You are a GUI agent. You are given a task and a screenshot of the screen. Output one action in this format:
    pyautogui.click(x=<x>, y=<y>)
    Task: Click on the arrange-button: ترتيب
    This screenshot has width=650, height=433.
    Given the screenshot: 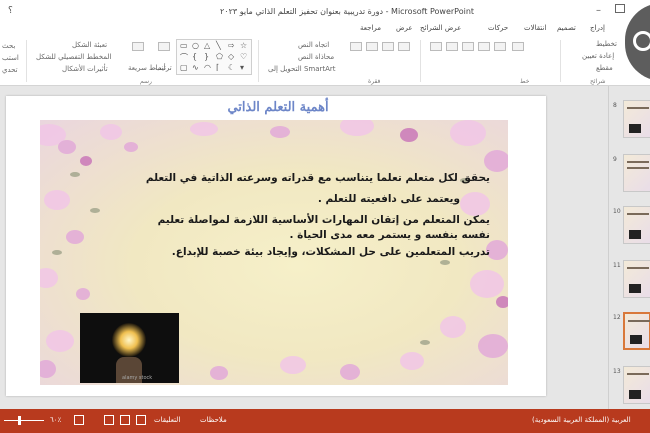 What is the action you would take?
    pyautogui.click(x=163, y=68)
    